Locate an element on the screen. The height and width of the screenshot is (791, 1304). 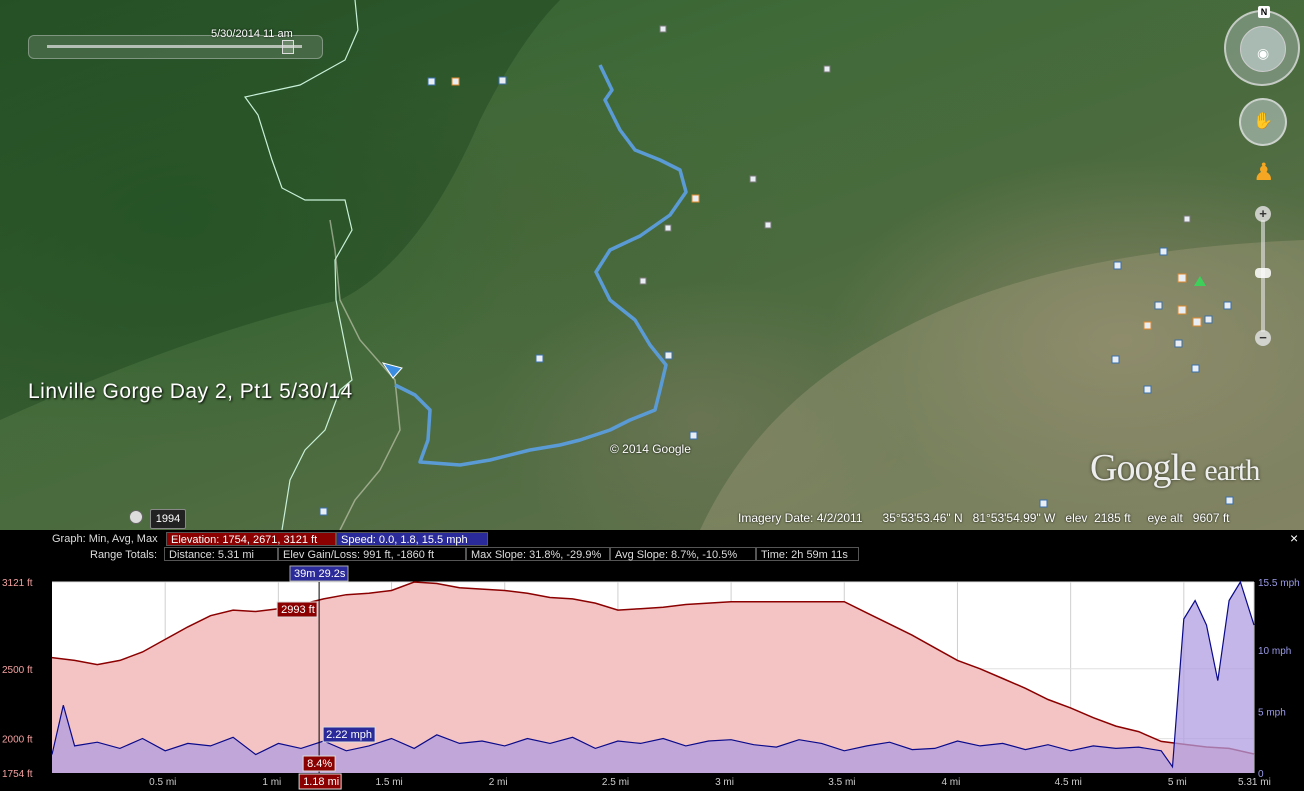
x-axis-tick: 1 mi is located at coordinates (271, 782).